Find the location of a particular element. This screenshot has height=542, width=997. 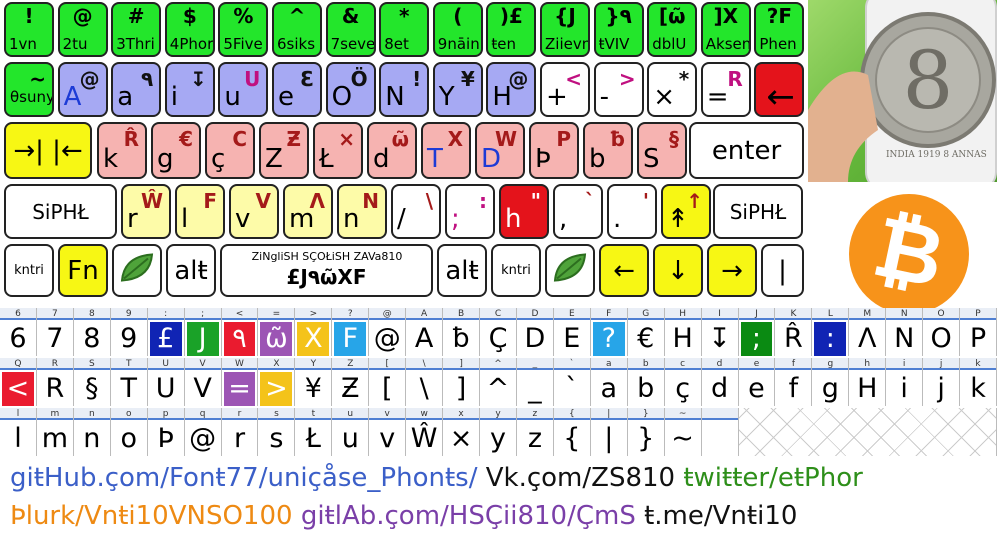

key-1: ! 1vn is located at coordinates (29, 29).